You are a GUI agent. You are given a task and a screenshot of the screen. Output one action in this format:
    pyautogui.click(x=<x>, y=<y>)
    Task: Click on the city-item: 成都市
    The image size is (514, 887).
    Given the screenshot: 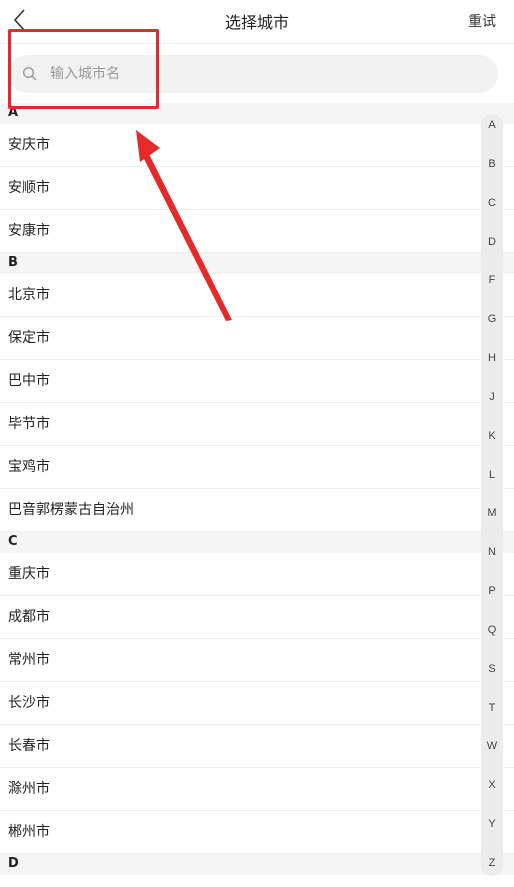 What is the action you would take?
    pyautogui.click(x=257, y=617)
    